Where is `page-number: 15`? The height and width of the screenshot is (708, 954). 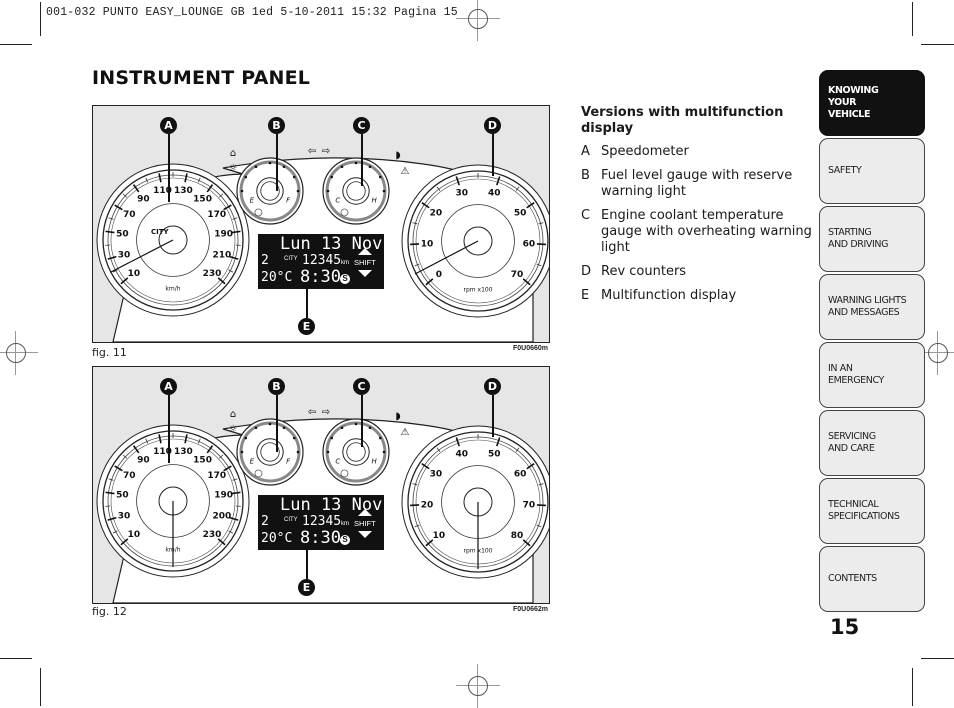
page-number: 15 is located at coordinates (844, 627).